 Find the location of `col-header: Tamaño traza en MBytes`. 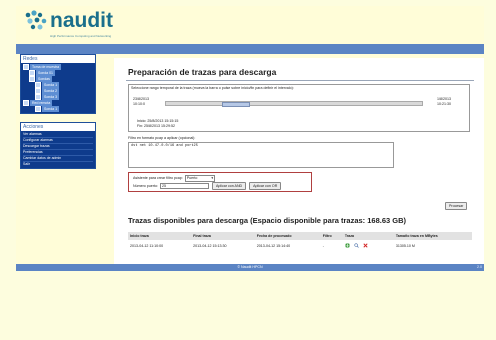

col-header: Tamaño traza en MBytes is located at coordinates (432, 236).